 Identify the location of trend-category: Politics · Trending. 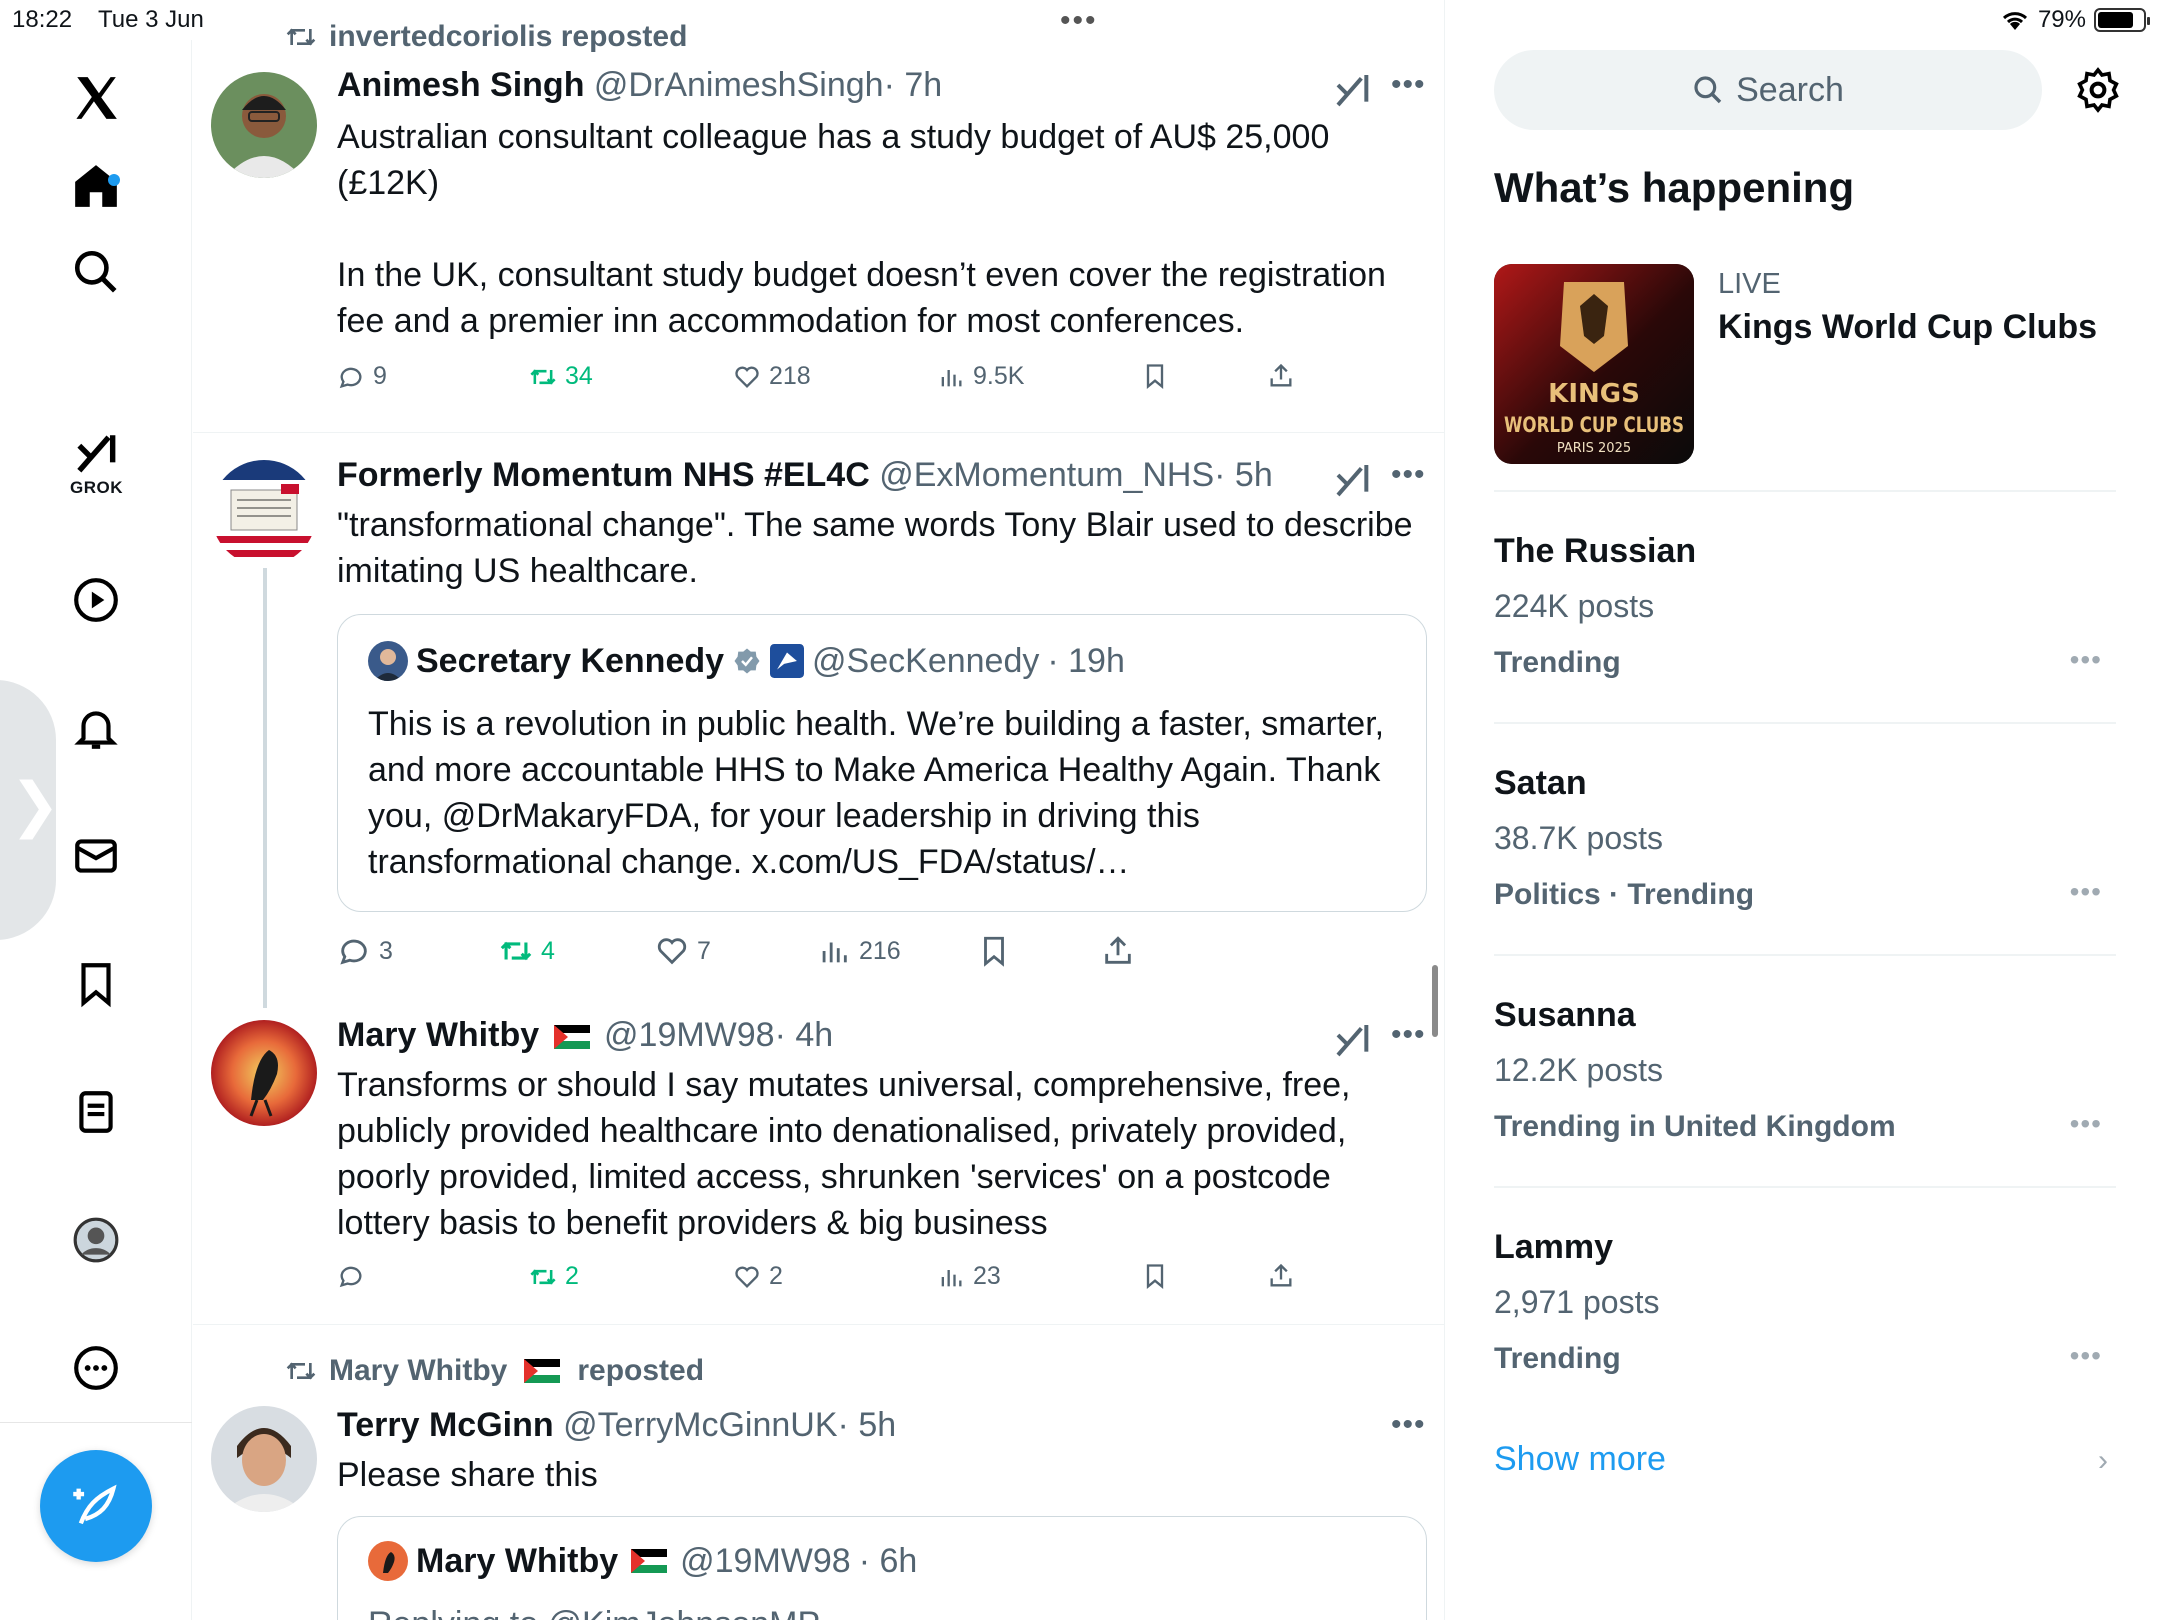
(1624, 894).